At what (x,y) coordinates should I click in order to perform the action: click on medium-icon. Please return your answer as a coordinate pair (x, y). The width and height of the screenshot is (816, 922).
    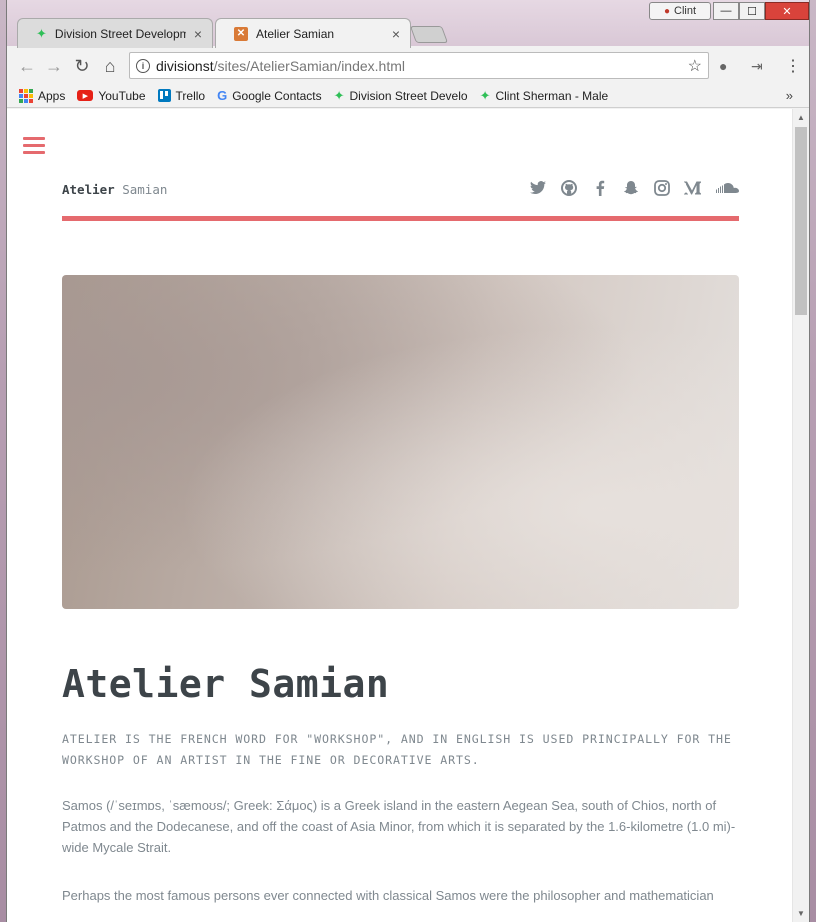
    Looking at the image, I should click on (692, 187).